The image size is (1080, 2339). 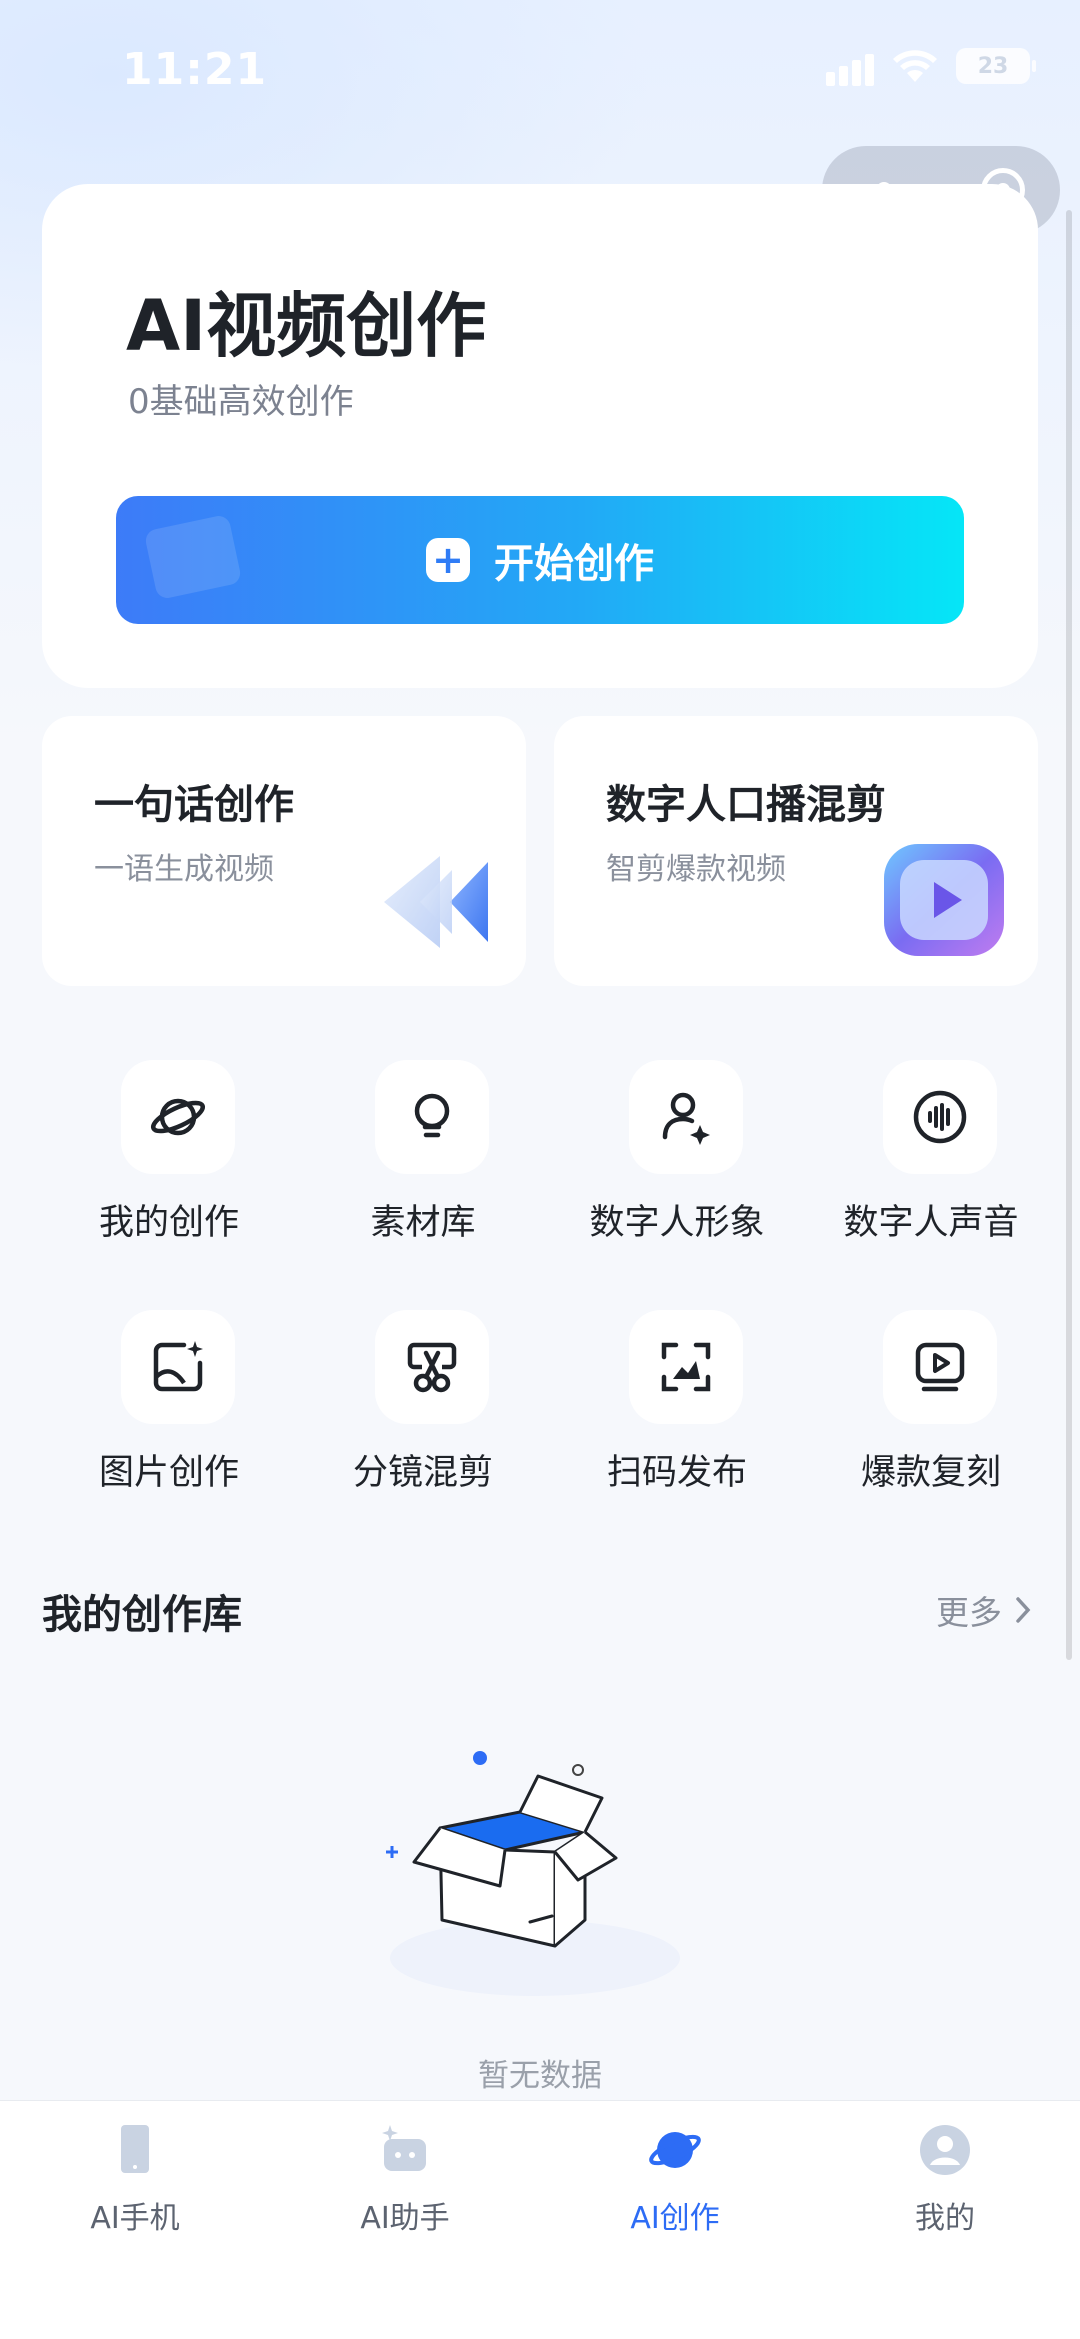 What do you see at coordinates (940, 1117) in the screenshot?
I see `voice-wave-icon` at bounding box center [940, 1117].